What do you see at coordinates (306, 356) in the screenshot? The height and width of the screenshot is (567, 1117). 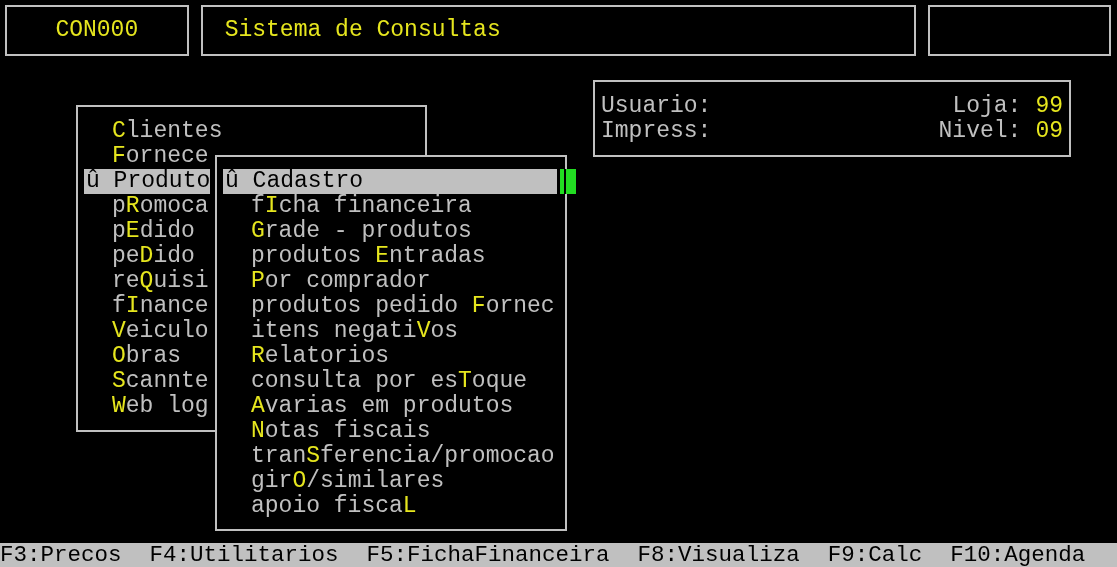 I see `submenu-item: Relatorios` at bounding box center [306, 356].